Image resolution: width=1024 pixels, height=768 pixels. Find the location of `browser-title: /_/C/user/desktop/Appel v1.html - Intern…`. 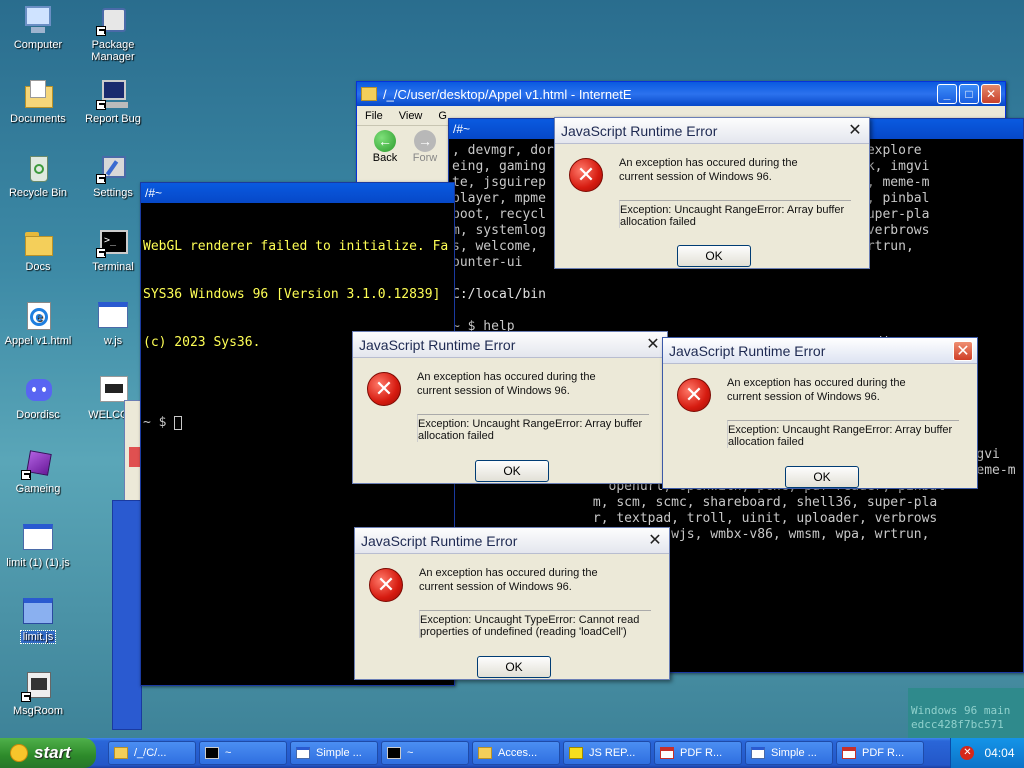

browser-title: /_/C/user/desktop/Appel v1.html - Intern… is located at coordinates (507, 94).